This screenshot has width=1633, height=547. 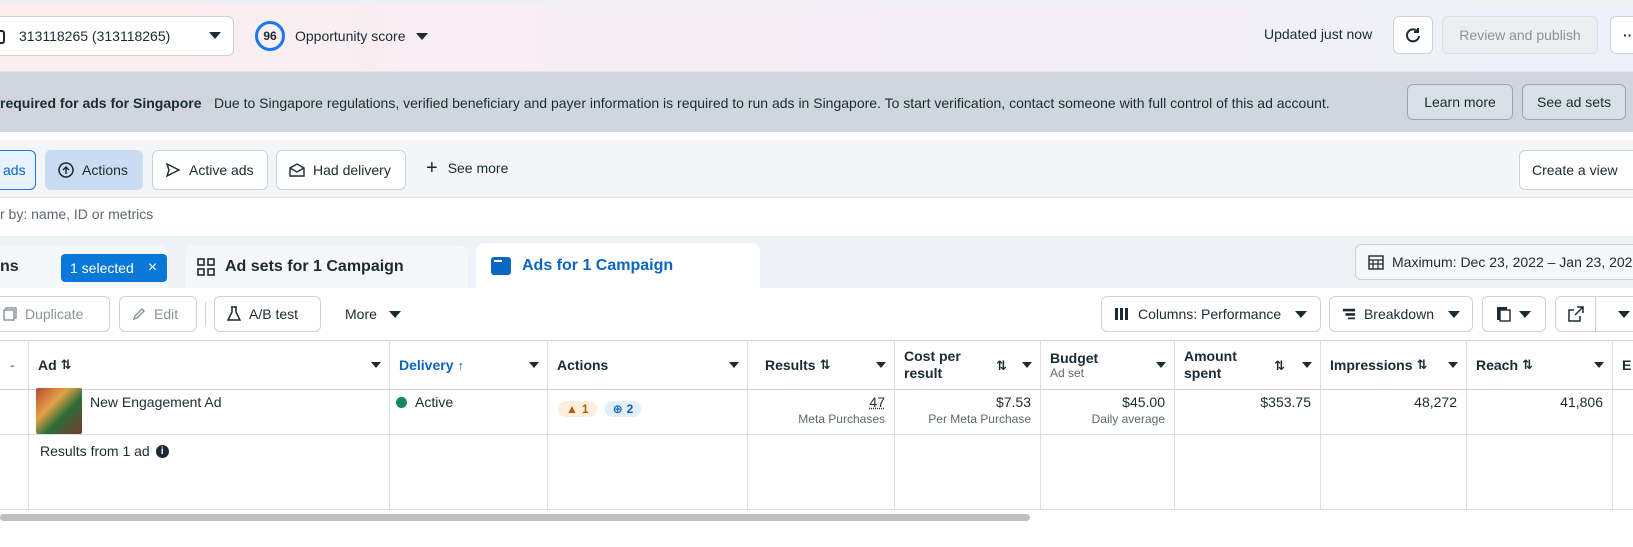 What do you see at coordinates (820, 365) in the screenshot?
I see `header-results: Results ⇅` at bounding box center [820, 365].